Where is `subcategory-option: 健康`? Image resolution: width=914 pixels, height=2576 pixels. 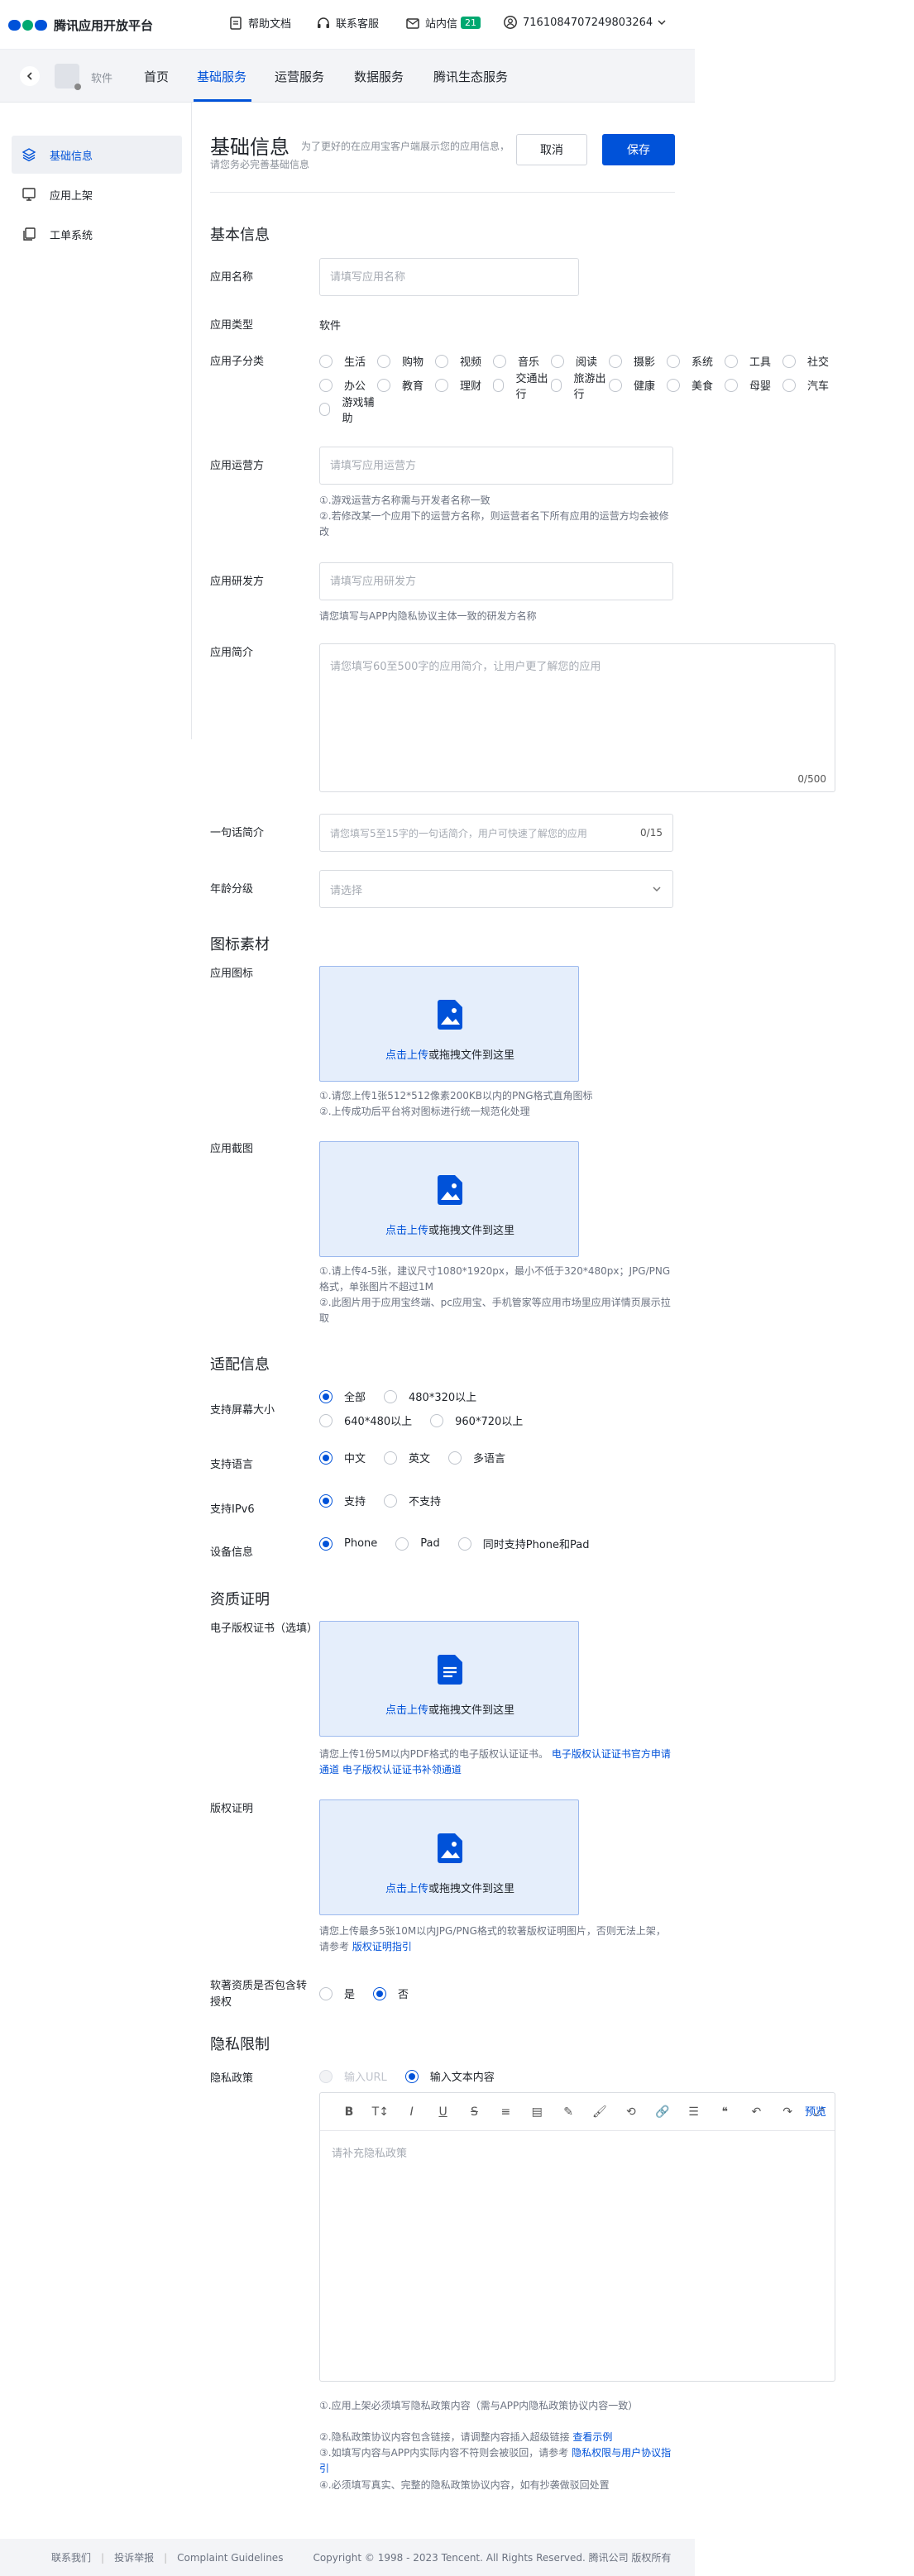 subcategory-option: 健康 is located at coordinates (638, 385).